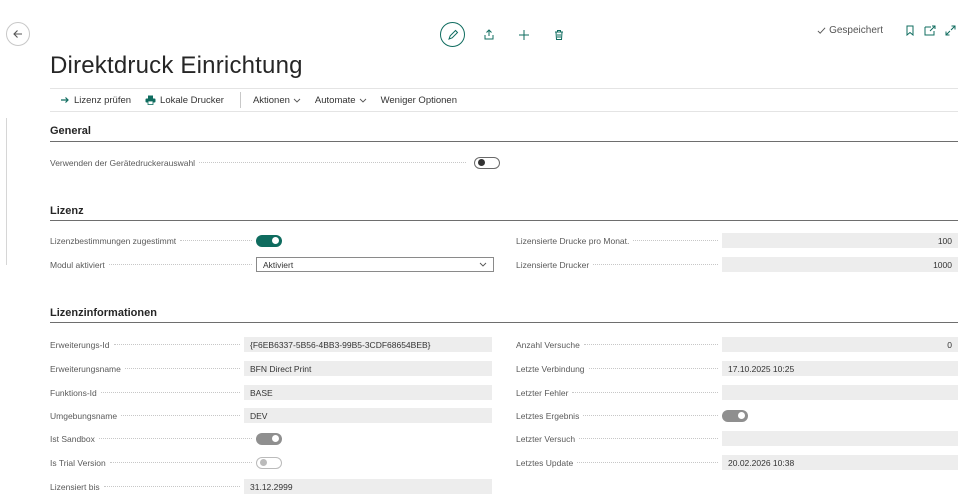 The width and height of the screenshot is (962, 504). I want to click on license-check-label: Lizenz prüfen, so click(103, 100).